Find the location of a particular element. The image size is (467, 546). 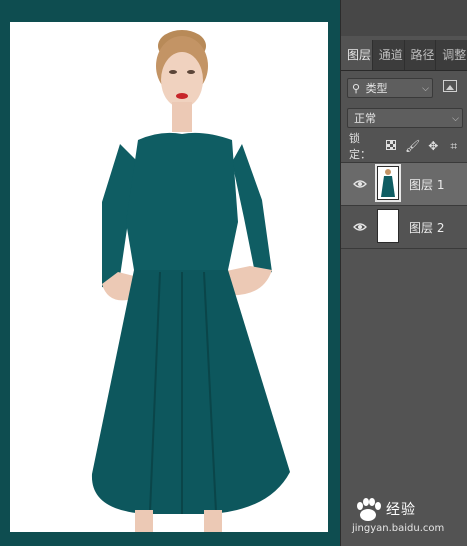

layer-name: 图层 2 is located at coordinates (426, 227).